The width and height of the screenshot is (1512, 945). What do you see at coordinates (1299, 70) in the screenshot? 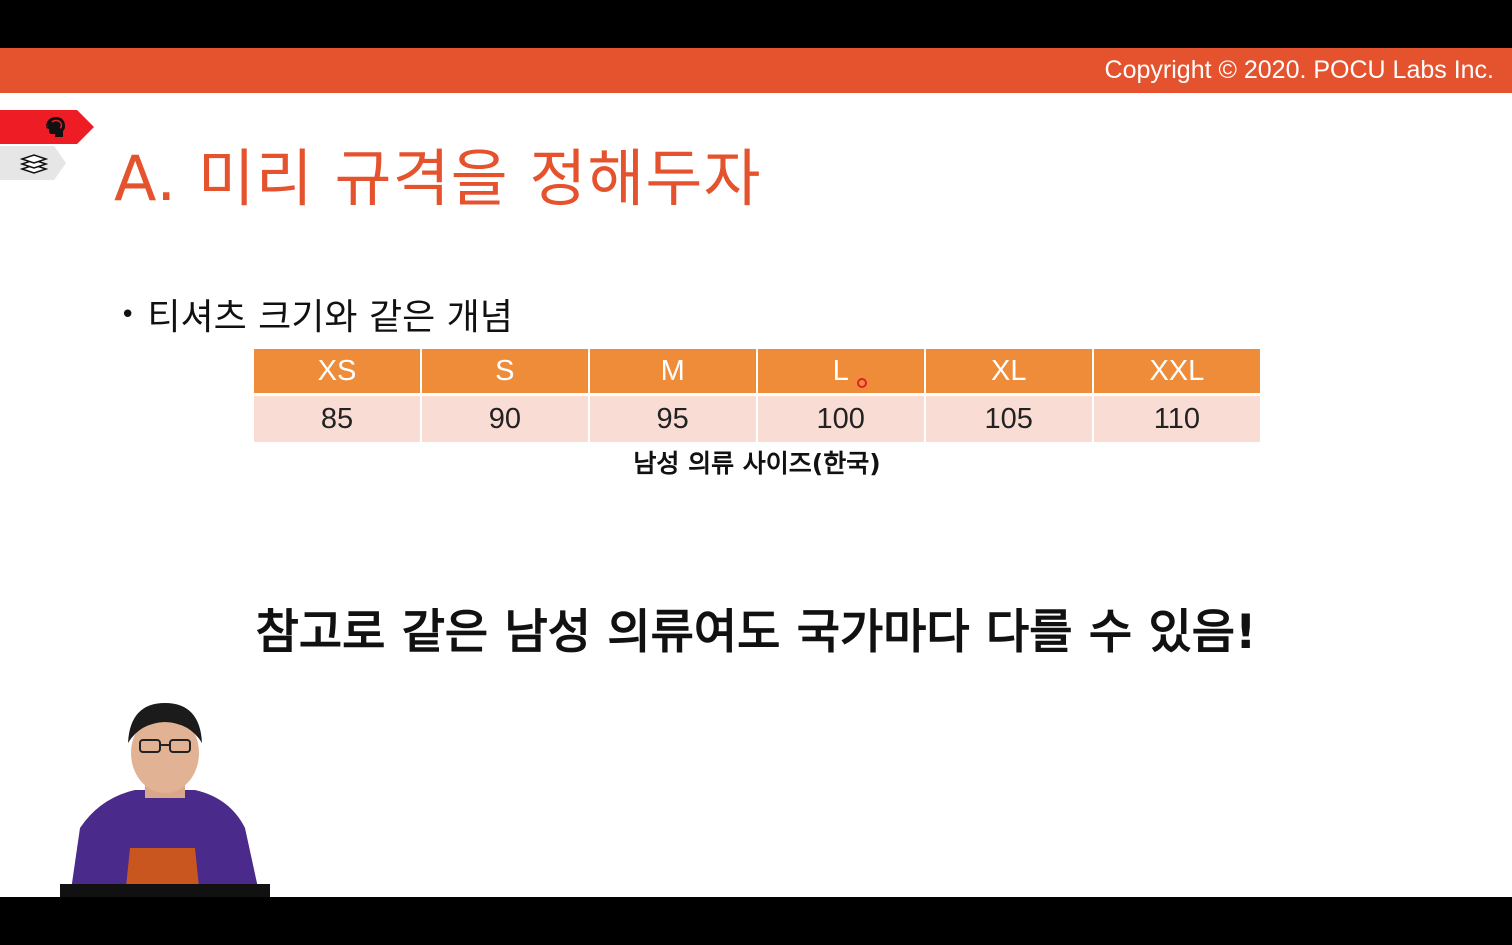
I see `copyright-text: Copyright © 2020. POCU Labs Inc.` at bounding box center [1299, 70].